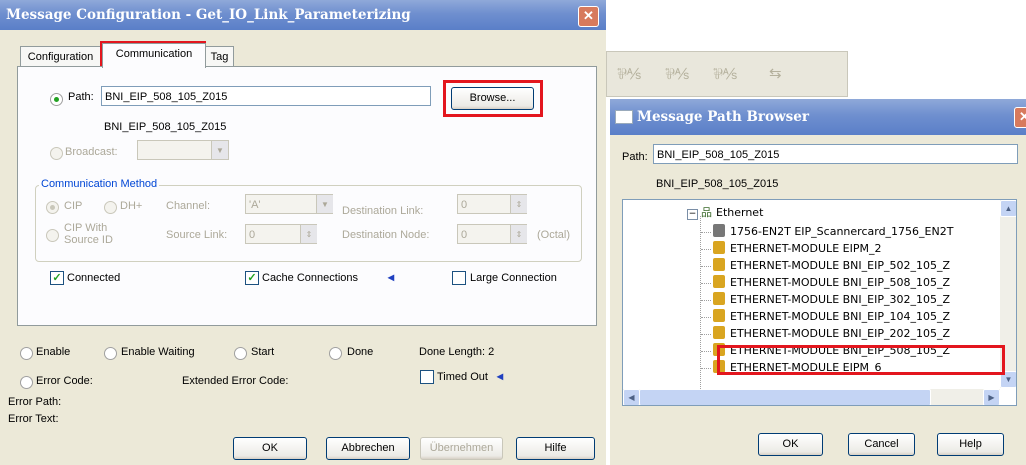  I want to click on destination-node-value: 0, so click(464, 235).